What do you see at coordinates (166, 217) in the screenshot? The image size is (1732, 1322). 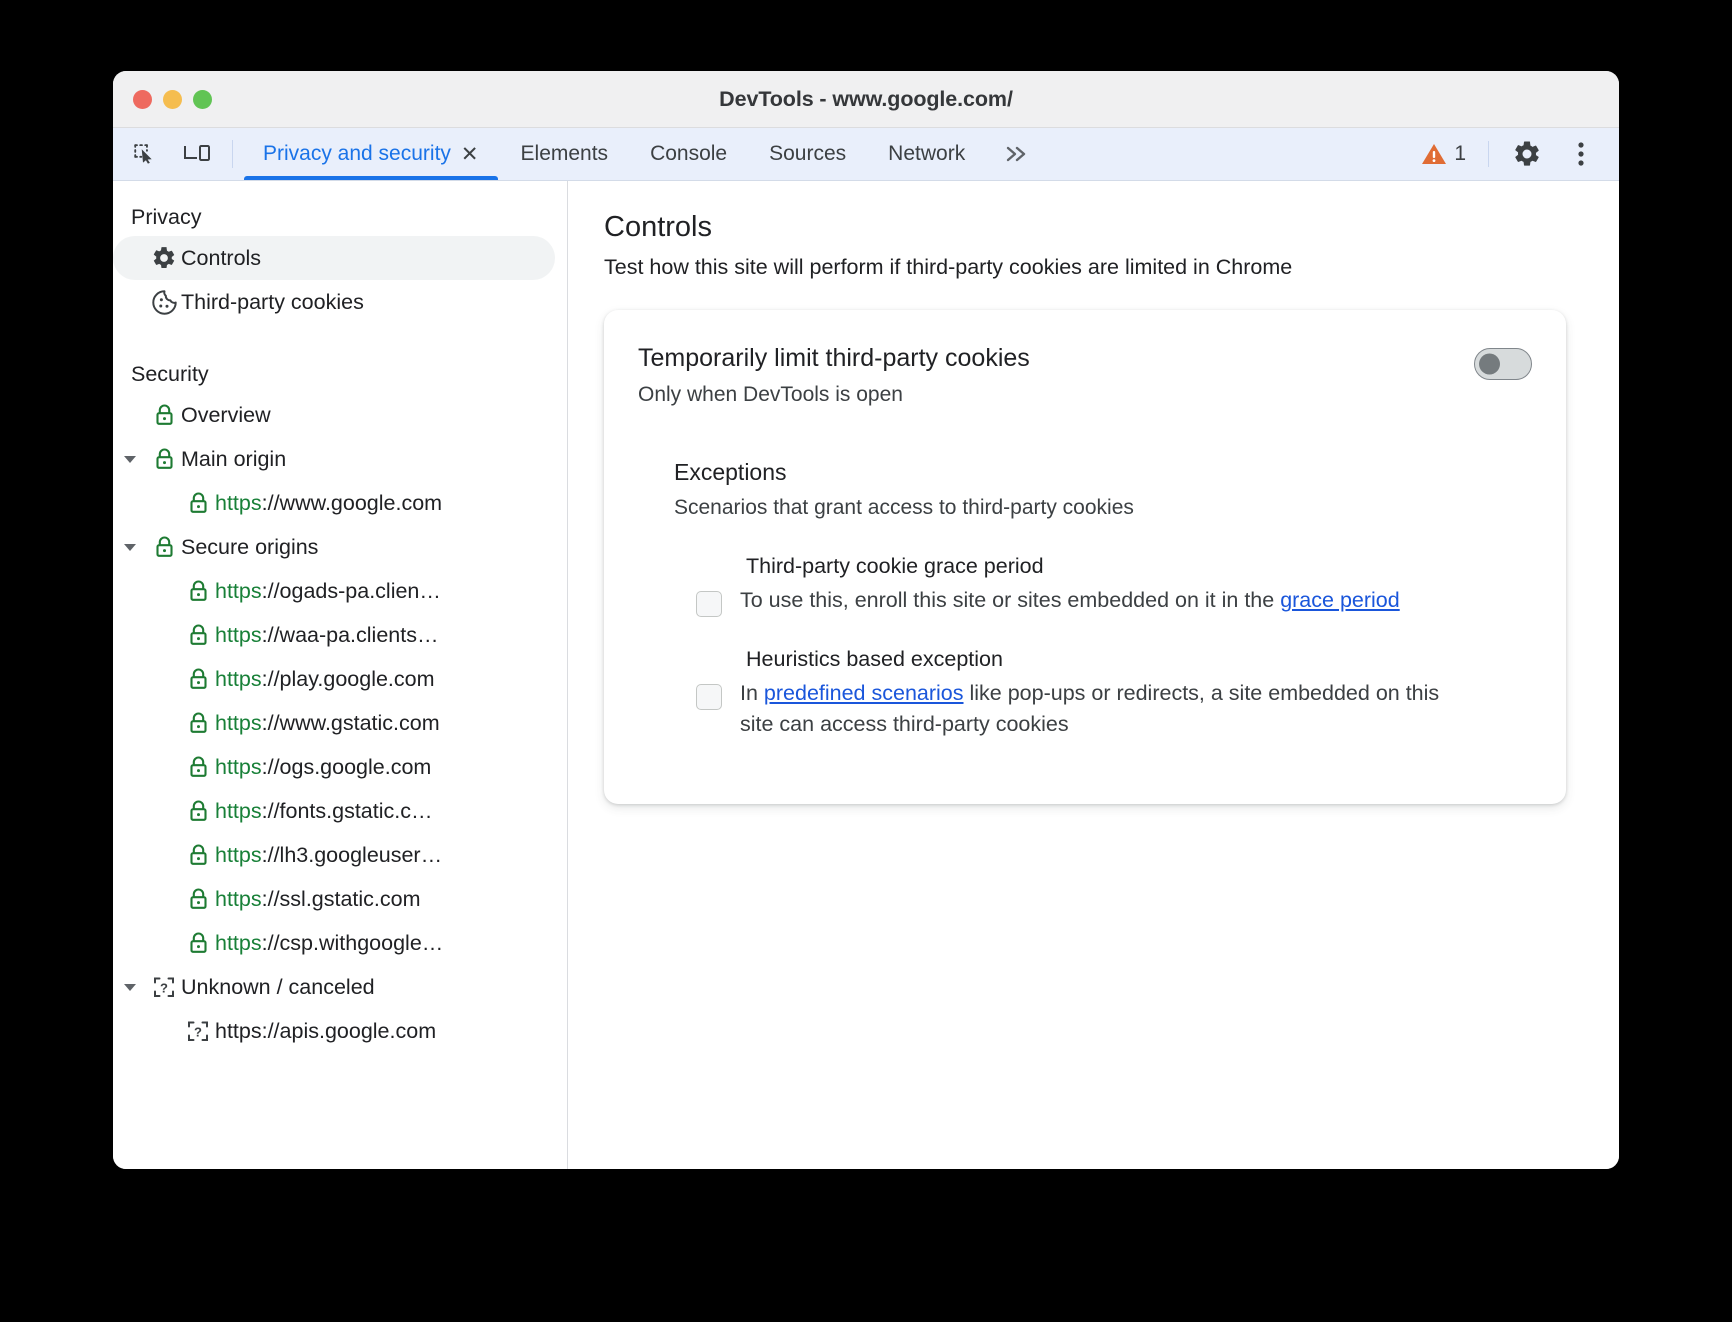 I see `sidebar-section-privacy-title: Privacy` at bounding box center [166, 217].